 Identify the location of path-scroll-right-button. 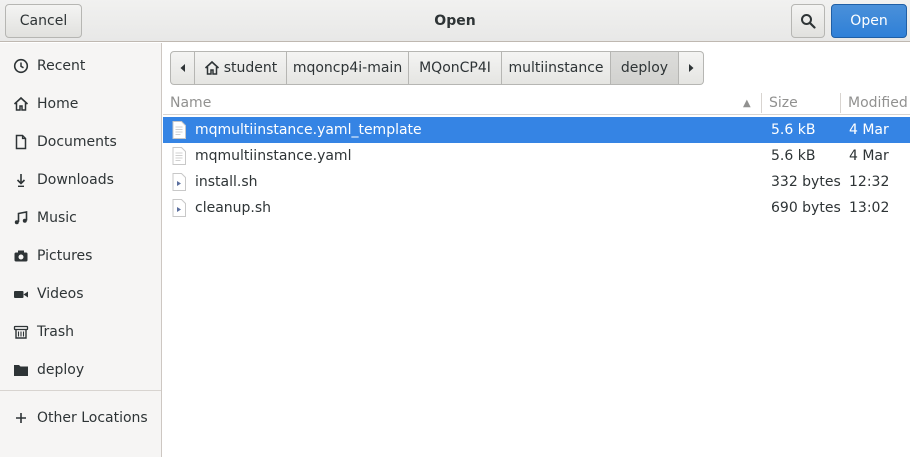
(691, 68).